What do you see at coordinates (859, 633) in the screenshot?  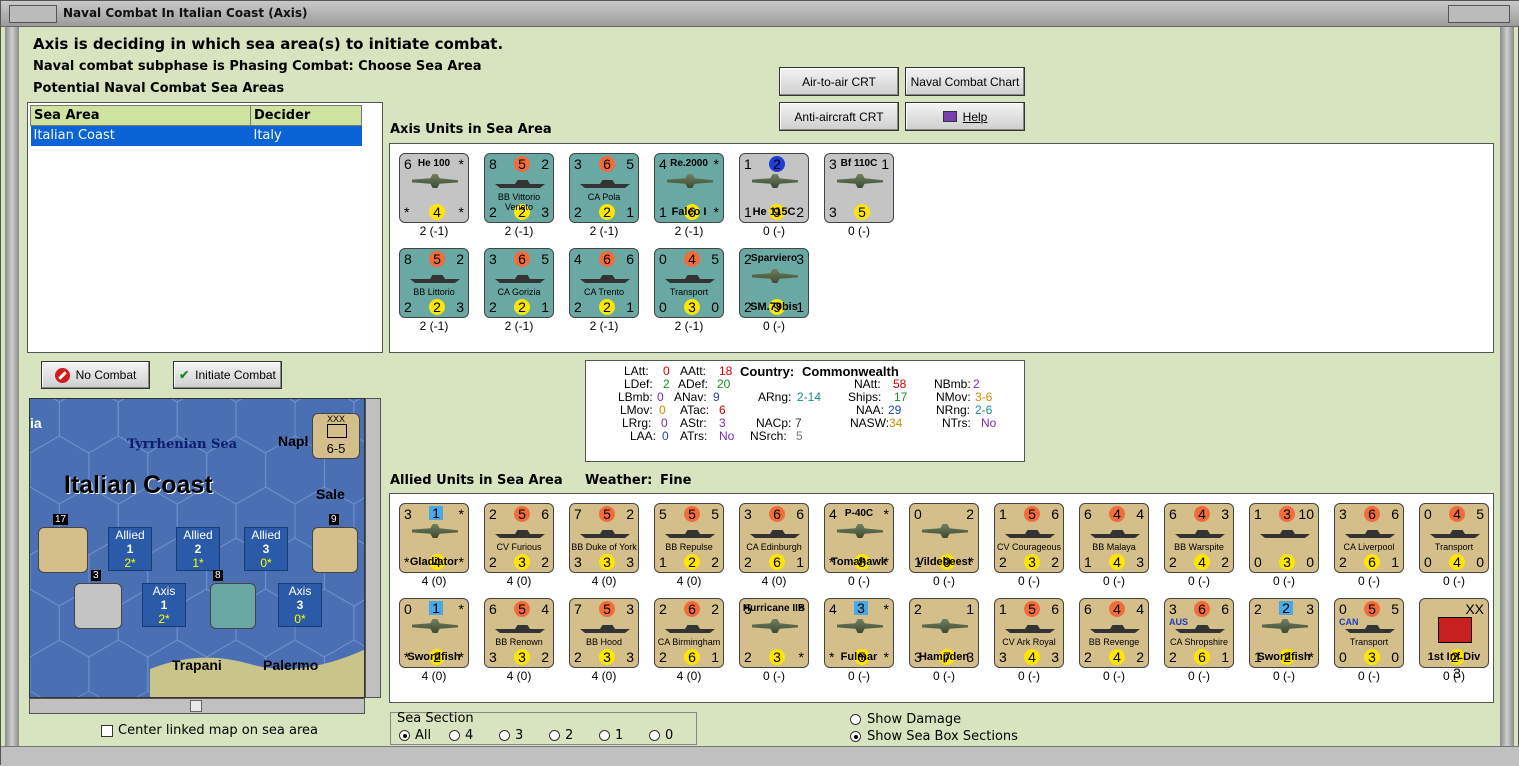 I see `allied-unit-counter: 4 * * * 3 5 Fulmar` at bounding box center [859, 633].